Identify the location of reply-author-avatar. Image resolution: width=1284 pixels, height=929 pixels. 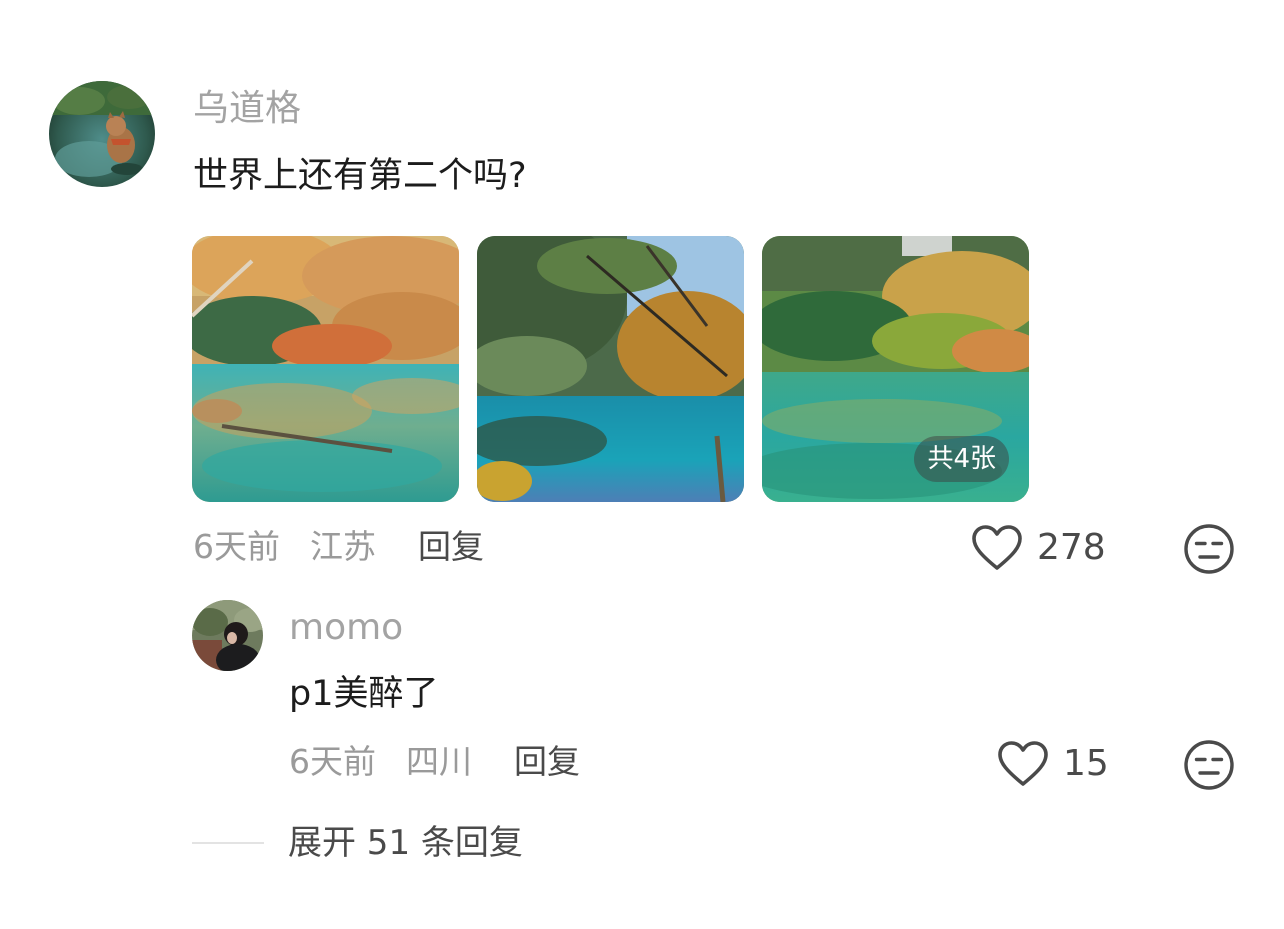
(227, 635).